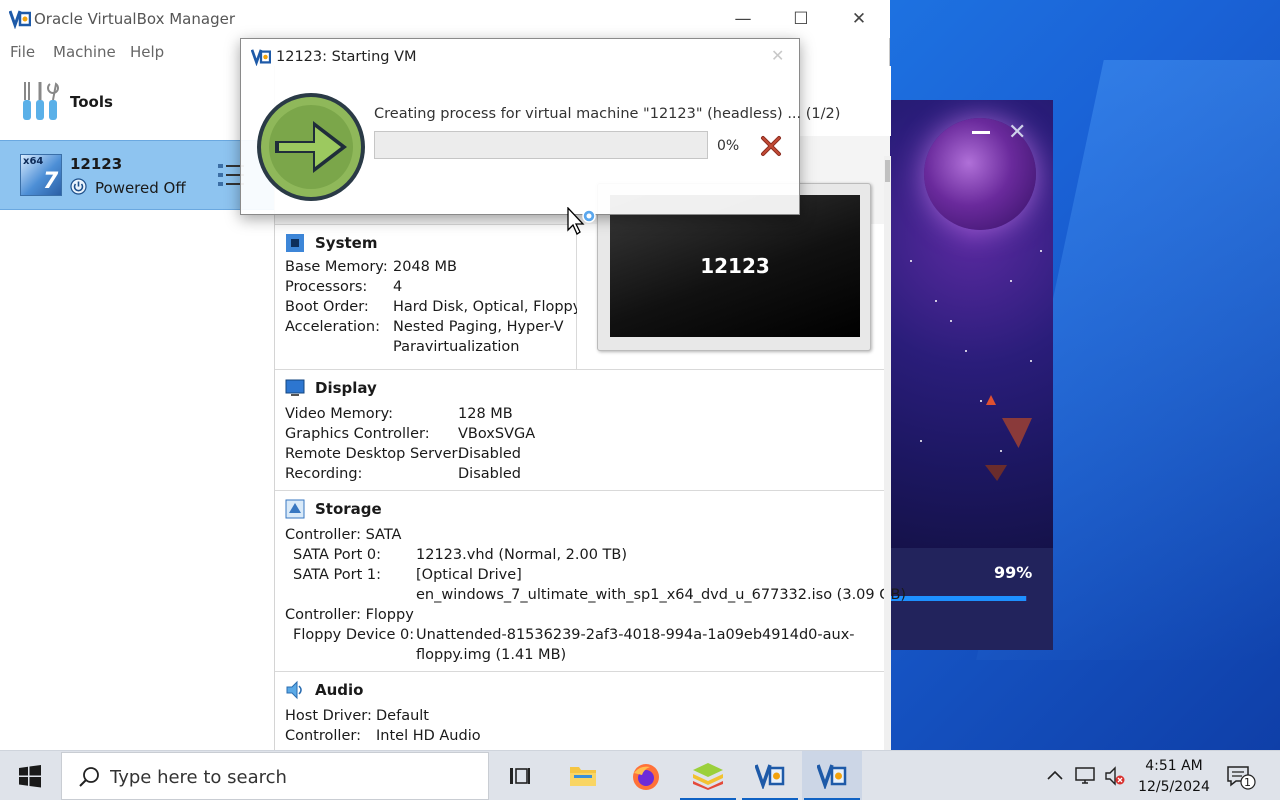 This screenshot has width=1280, height=800. I want to click on virtualbox-button, so click(770, 775).